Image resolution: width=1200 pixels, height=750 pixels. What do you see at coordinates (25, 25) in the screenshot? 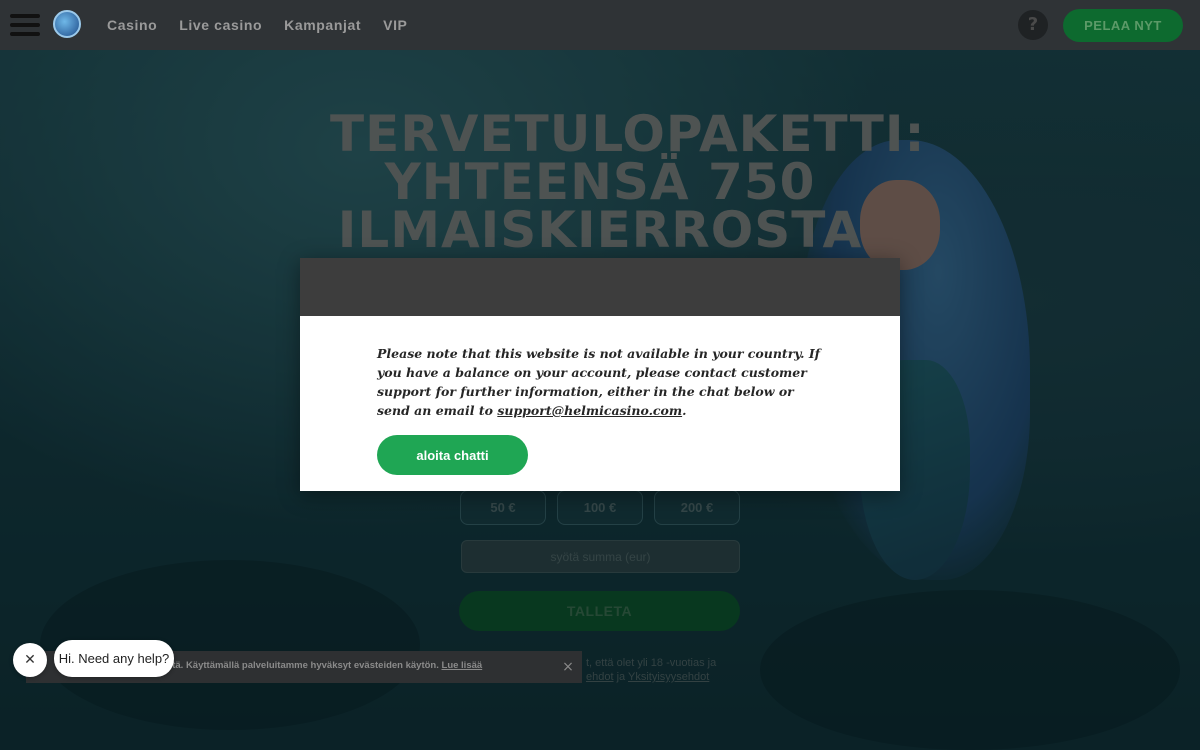
I see `menu-icon` at bounding box center [25, 25].